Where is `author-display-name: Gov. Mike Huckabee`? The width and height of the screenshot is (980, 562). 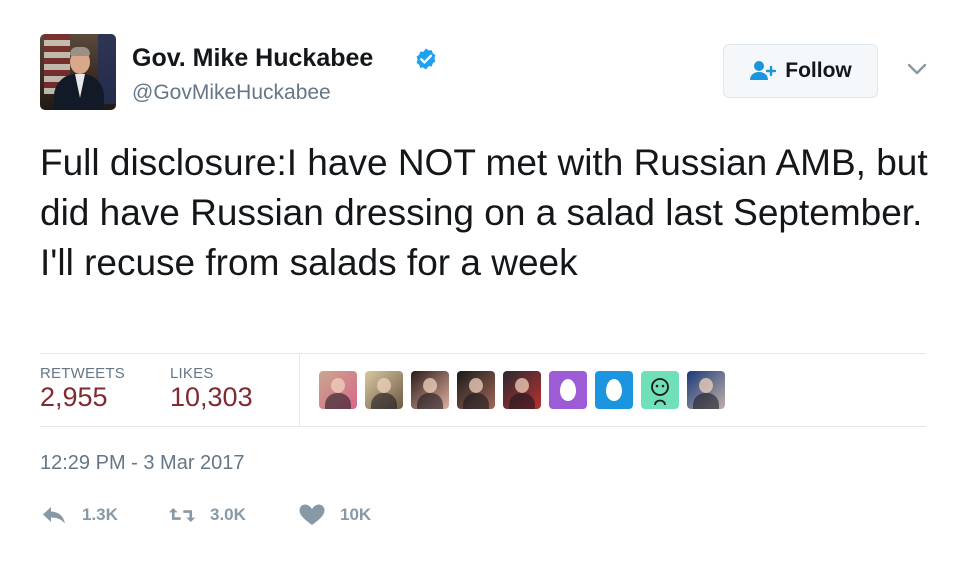 author-display-name: Gov. Mike Huckabee is located at coordinates (252, 58).